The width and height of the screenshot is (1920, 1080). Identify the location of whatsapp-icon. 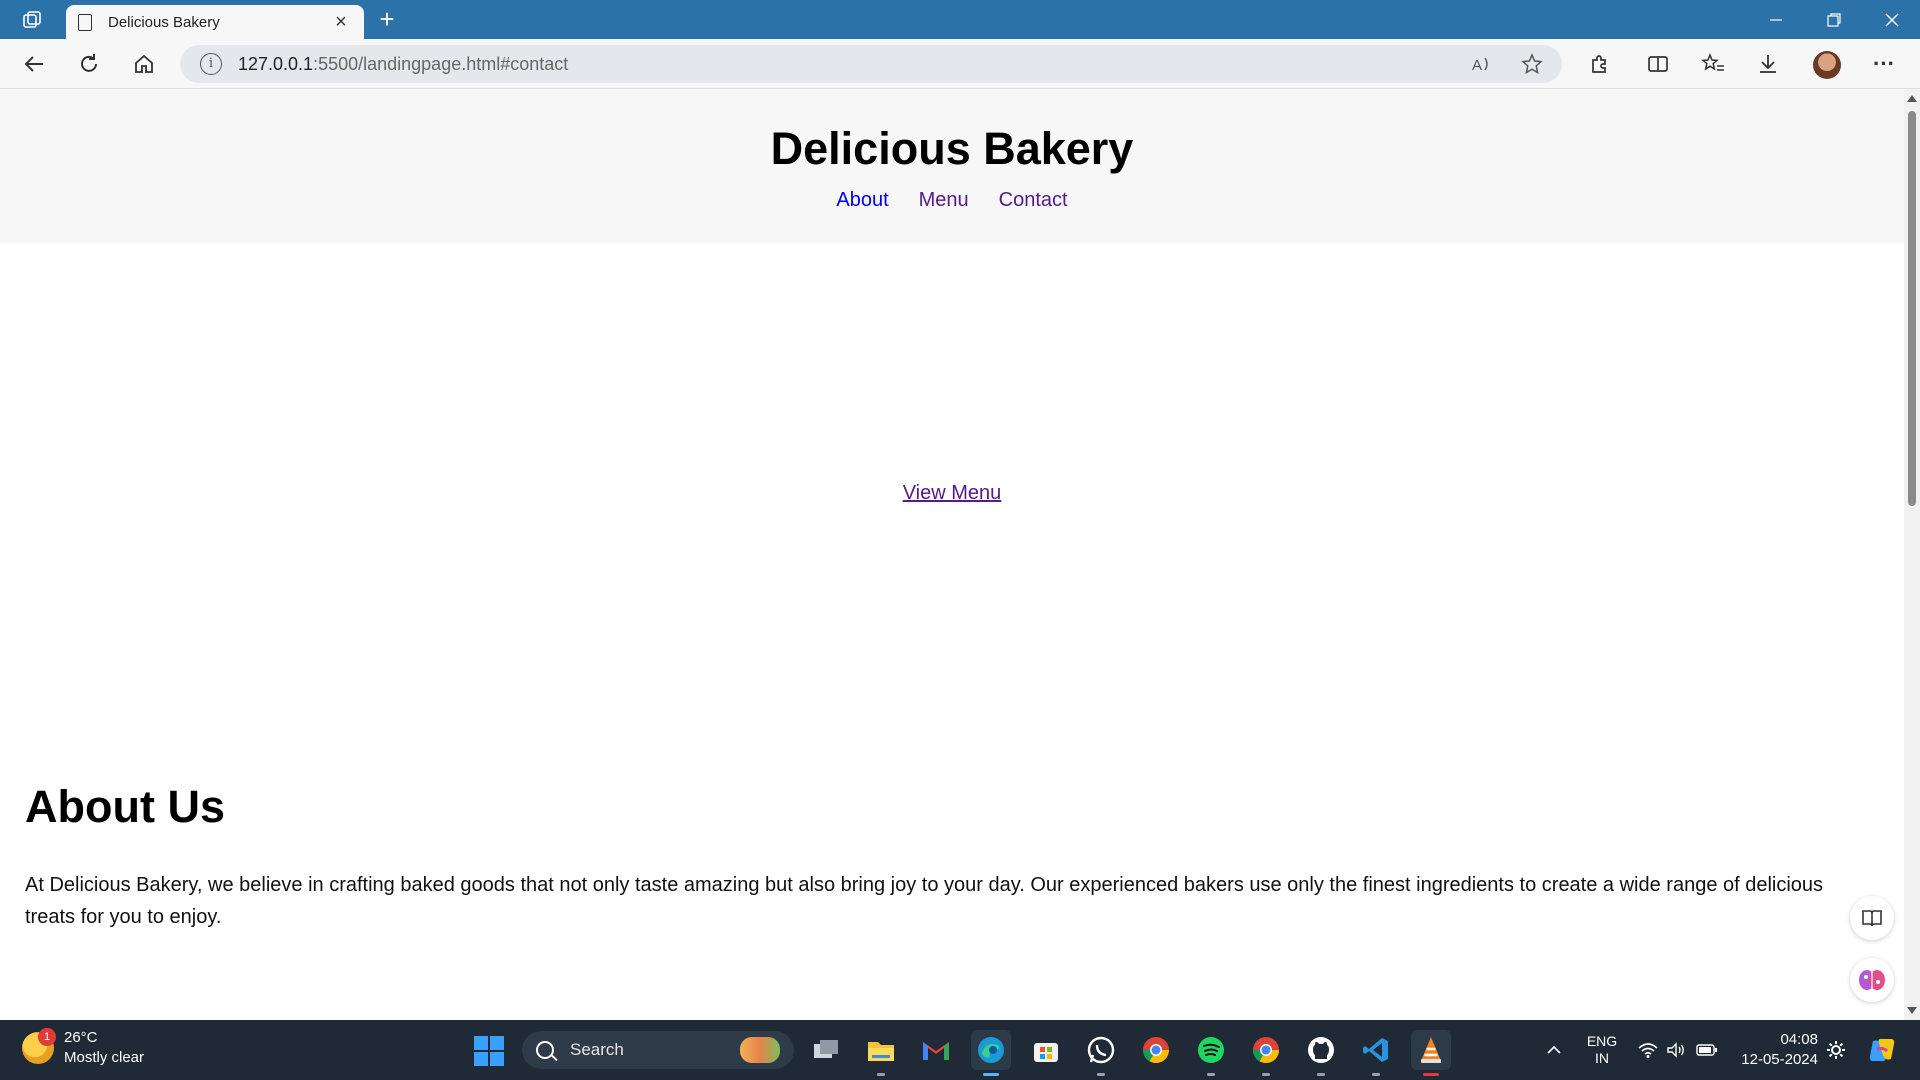
(1101, 1053).